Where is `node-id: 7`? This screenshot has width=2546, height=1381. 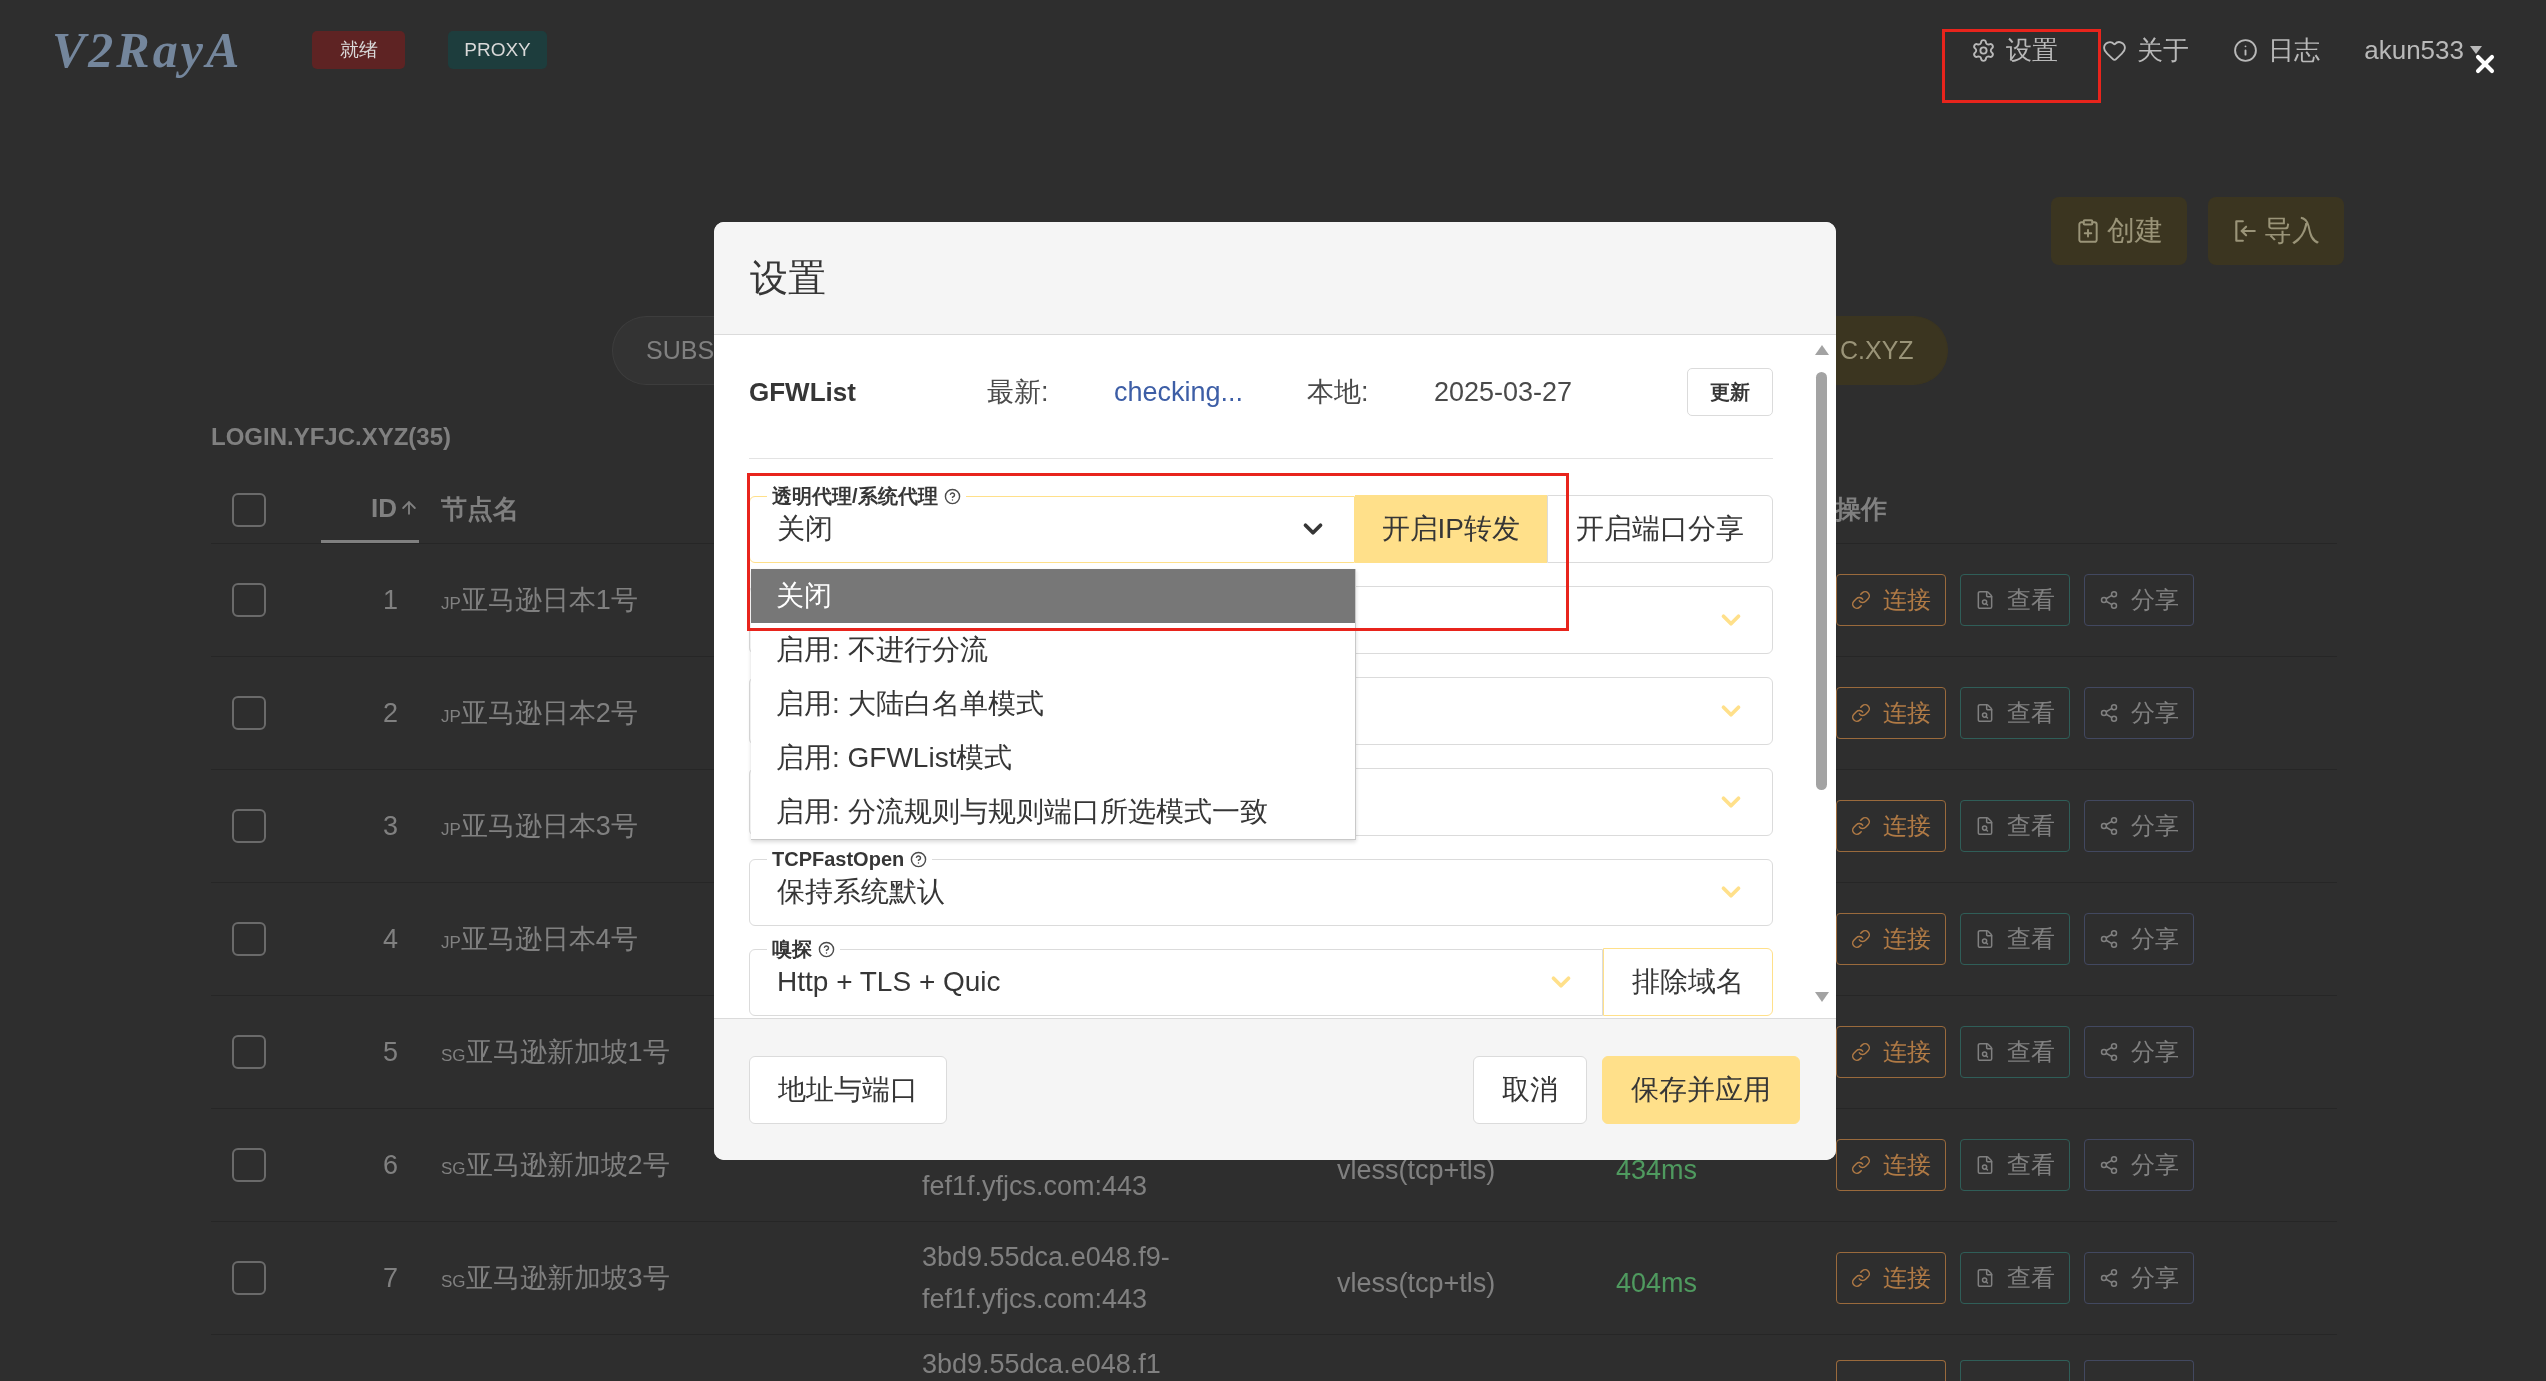 node-id: 7 is located at coordinates (390, 1278).